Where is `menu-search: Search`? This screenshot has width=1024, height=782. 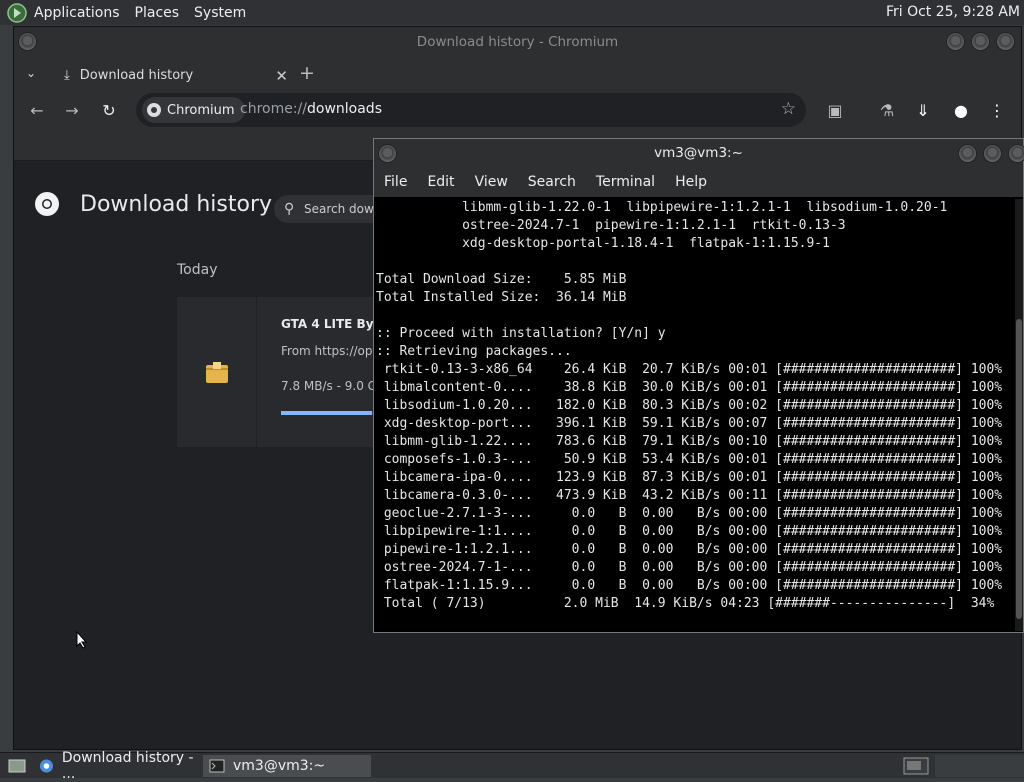 menu-search: Search is located at coordinates (552, 182).